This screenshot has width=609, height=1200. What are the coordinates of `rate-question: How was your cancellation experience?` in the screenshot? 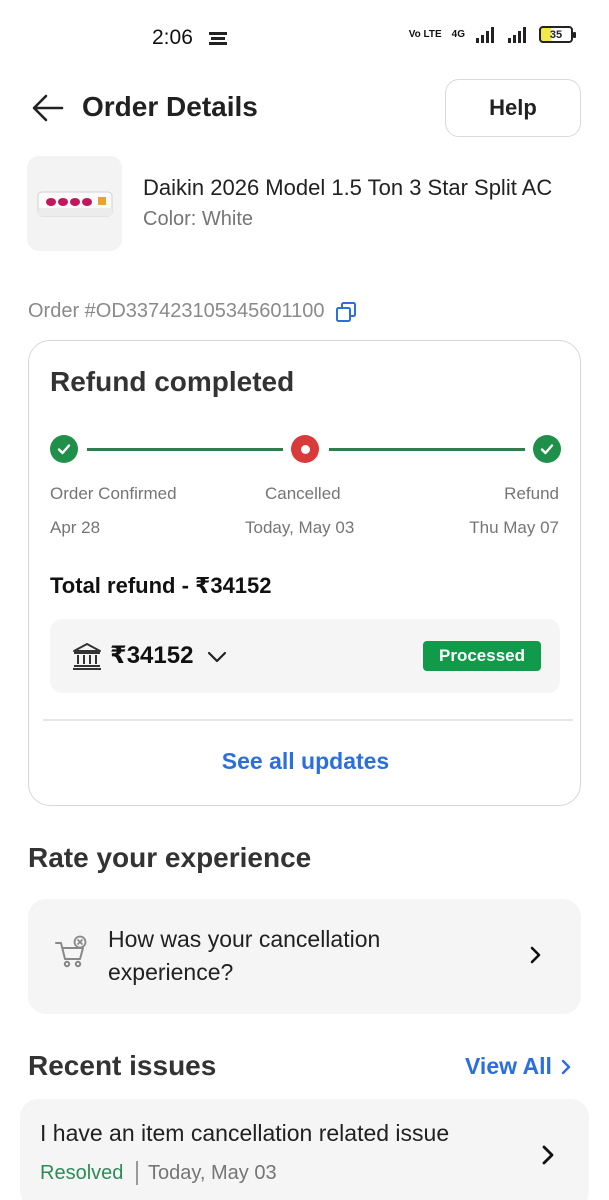 It's located at (244, 955).